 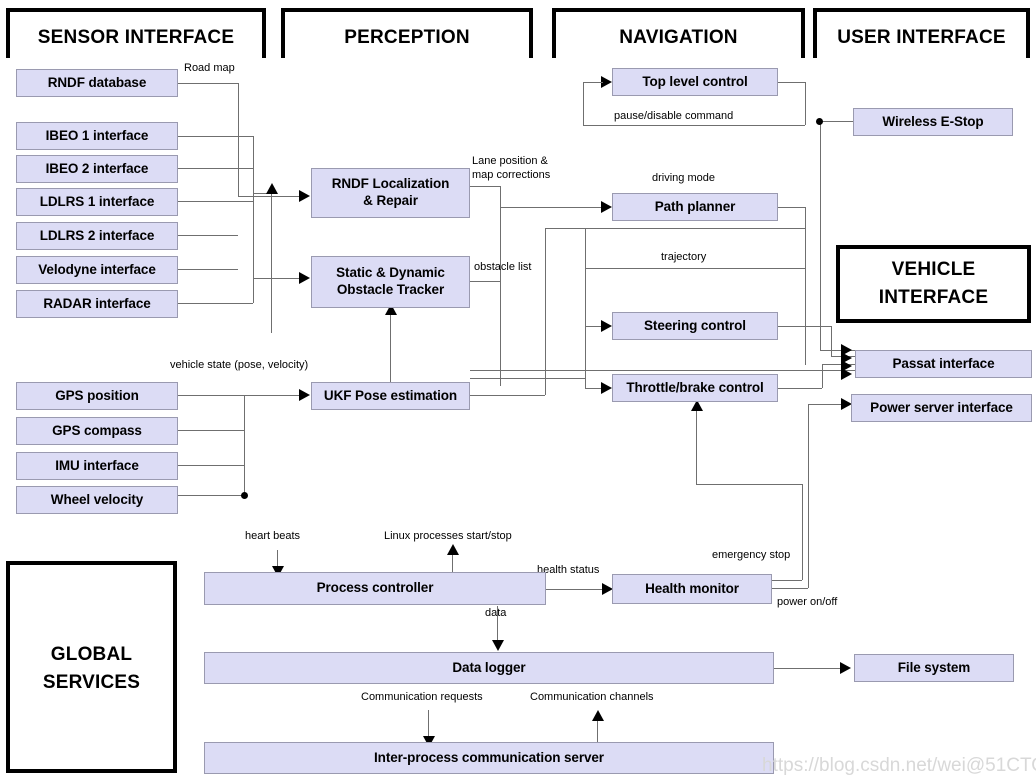 I want to click on node-rndf-database: RNDF database, so click(x=97, y=83).